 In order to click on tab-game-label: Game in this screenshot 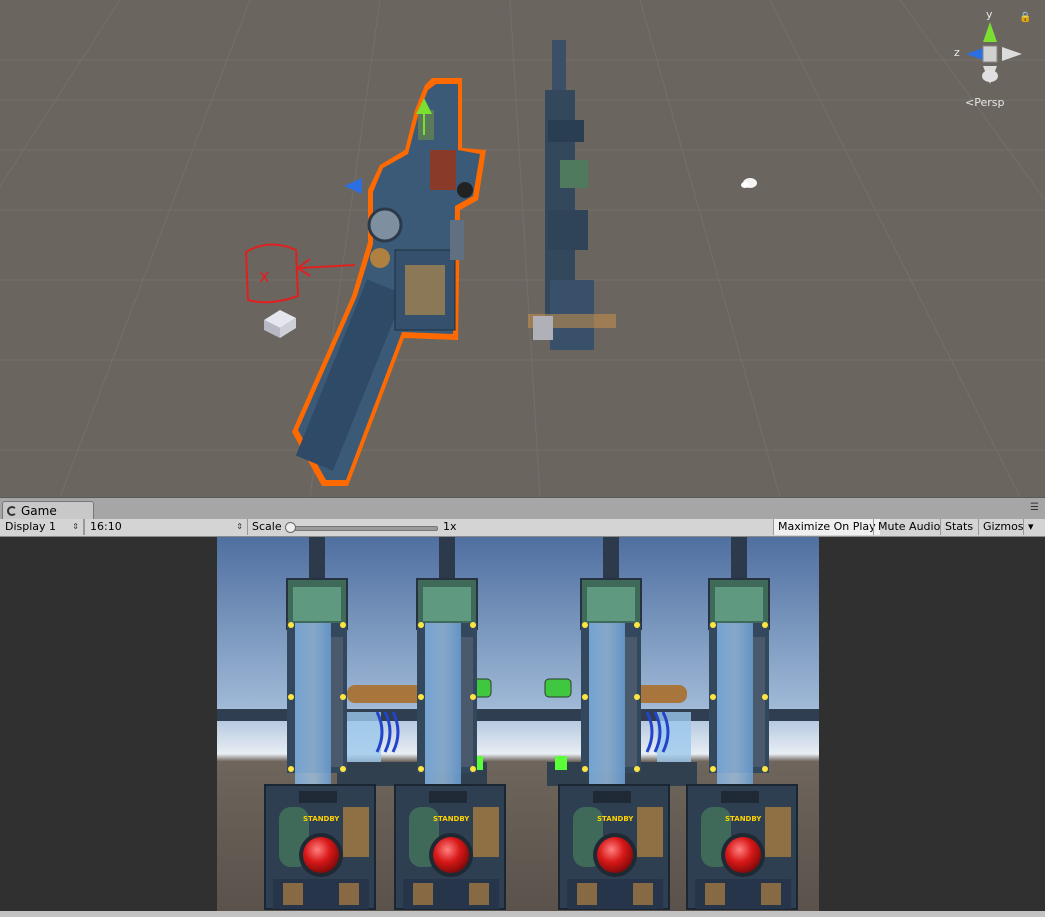, I will do `click(39, 511)`.